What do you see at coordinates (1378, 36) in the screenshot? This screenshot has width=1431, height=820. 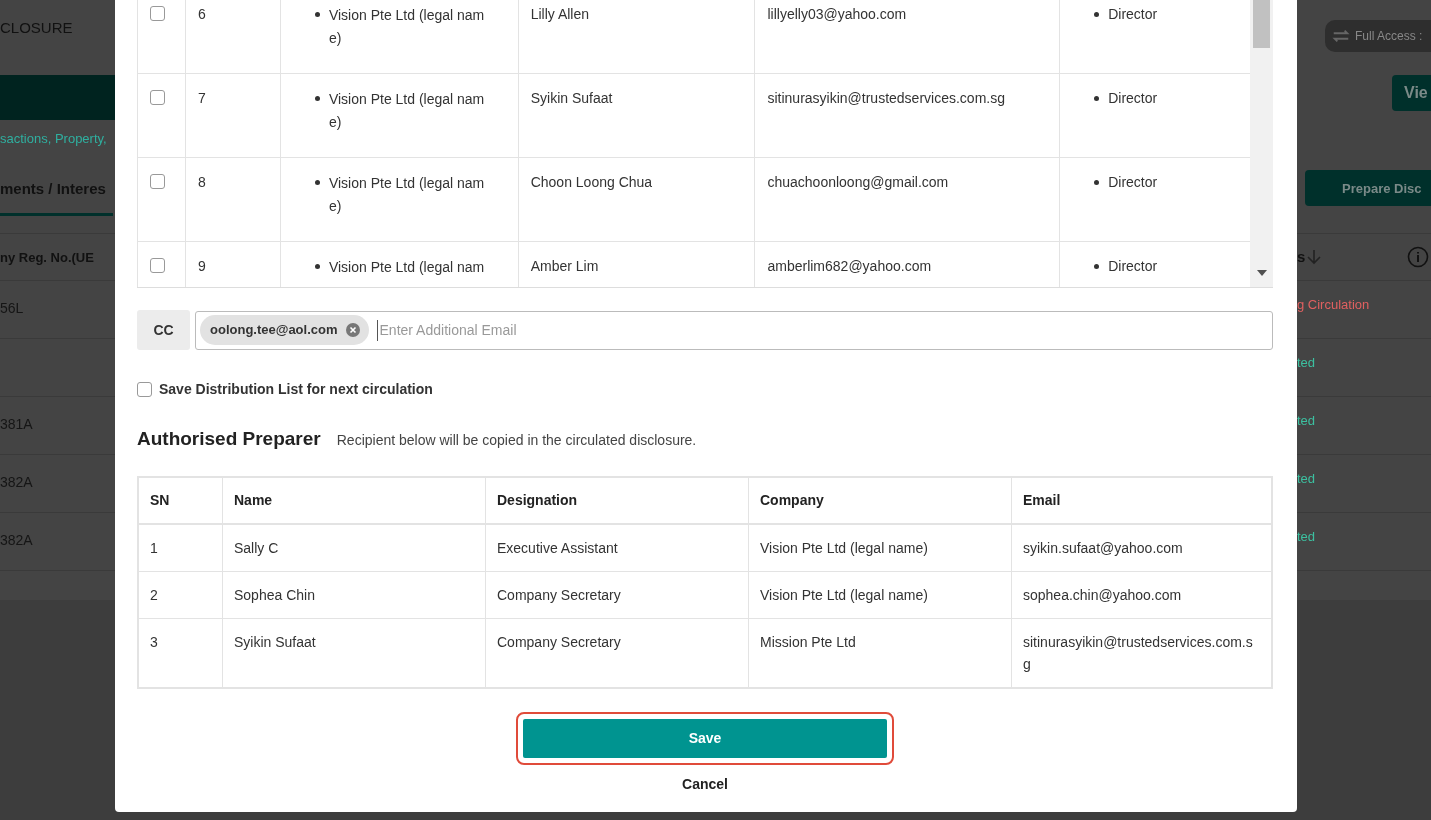 I see `access-badge: Full Access :` at bounding box center [1378, 36].